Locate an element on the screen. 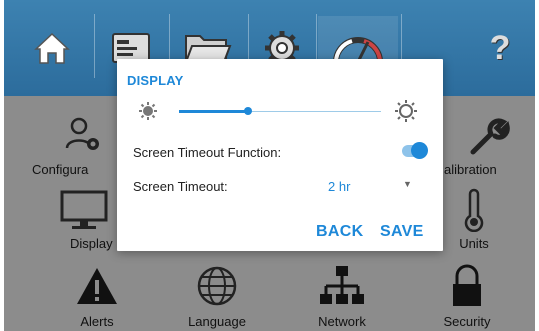  back-button: BACK is located at coordinates (339, 232).